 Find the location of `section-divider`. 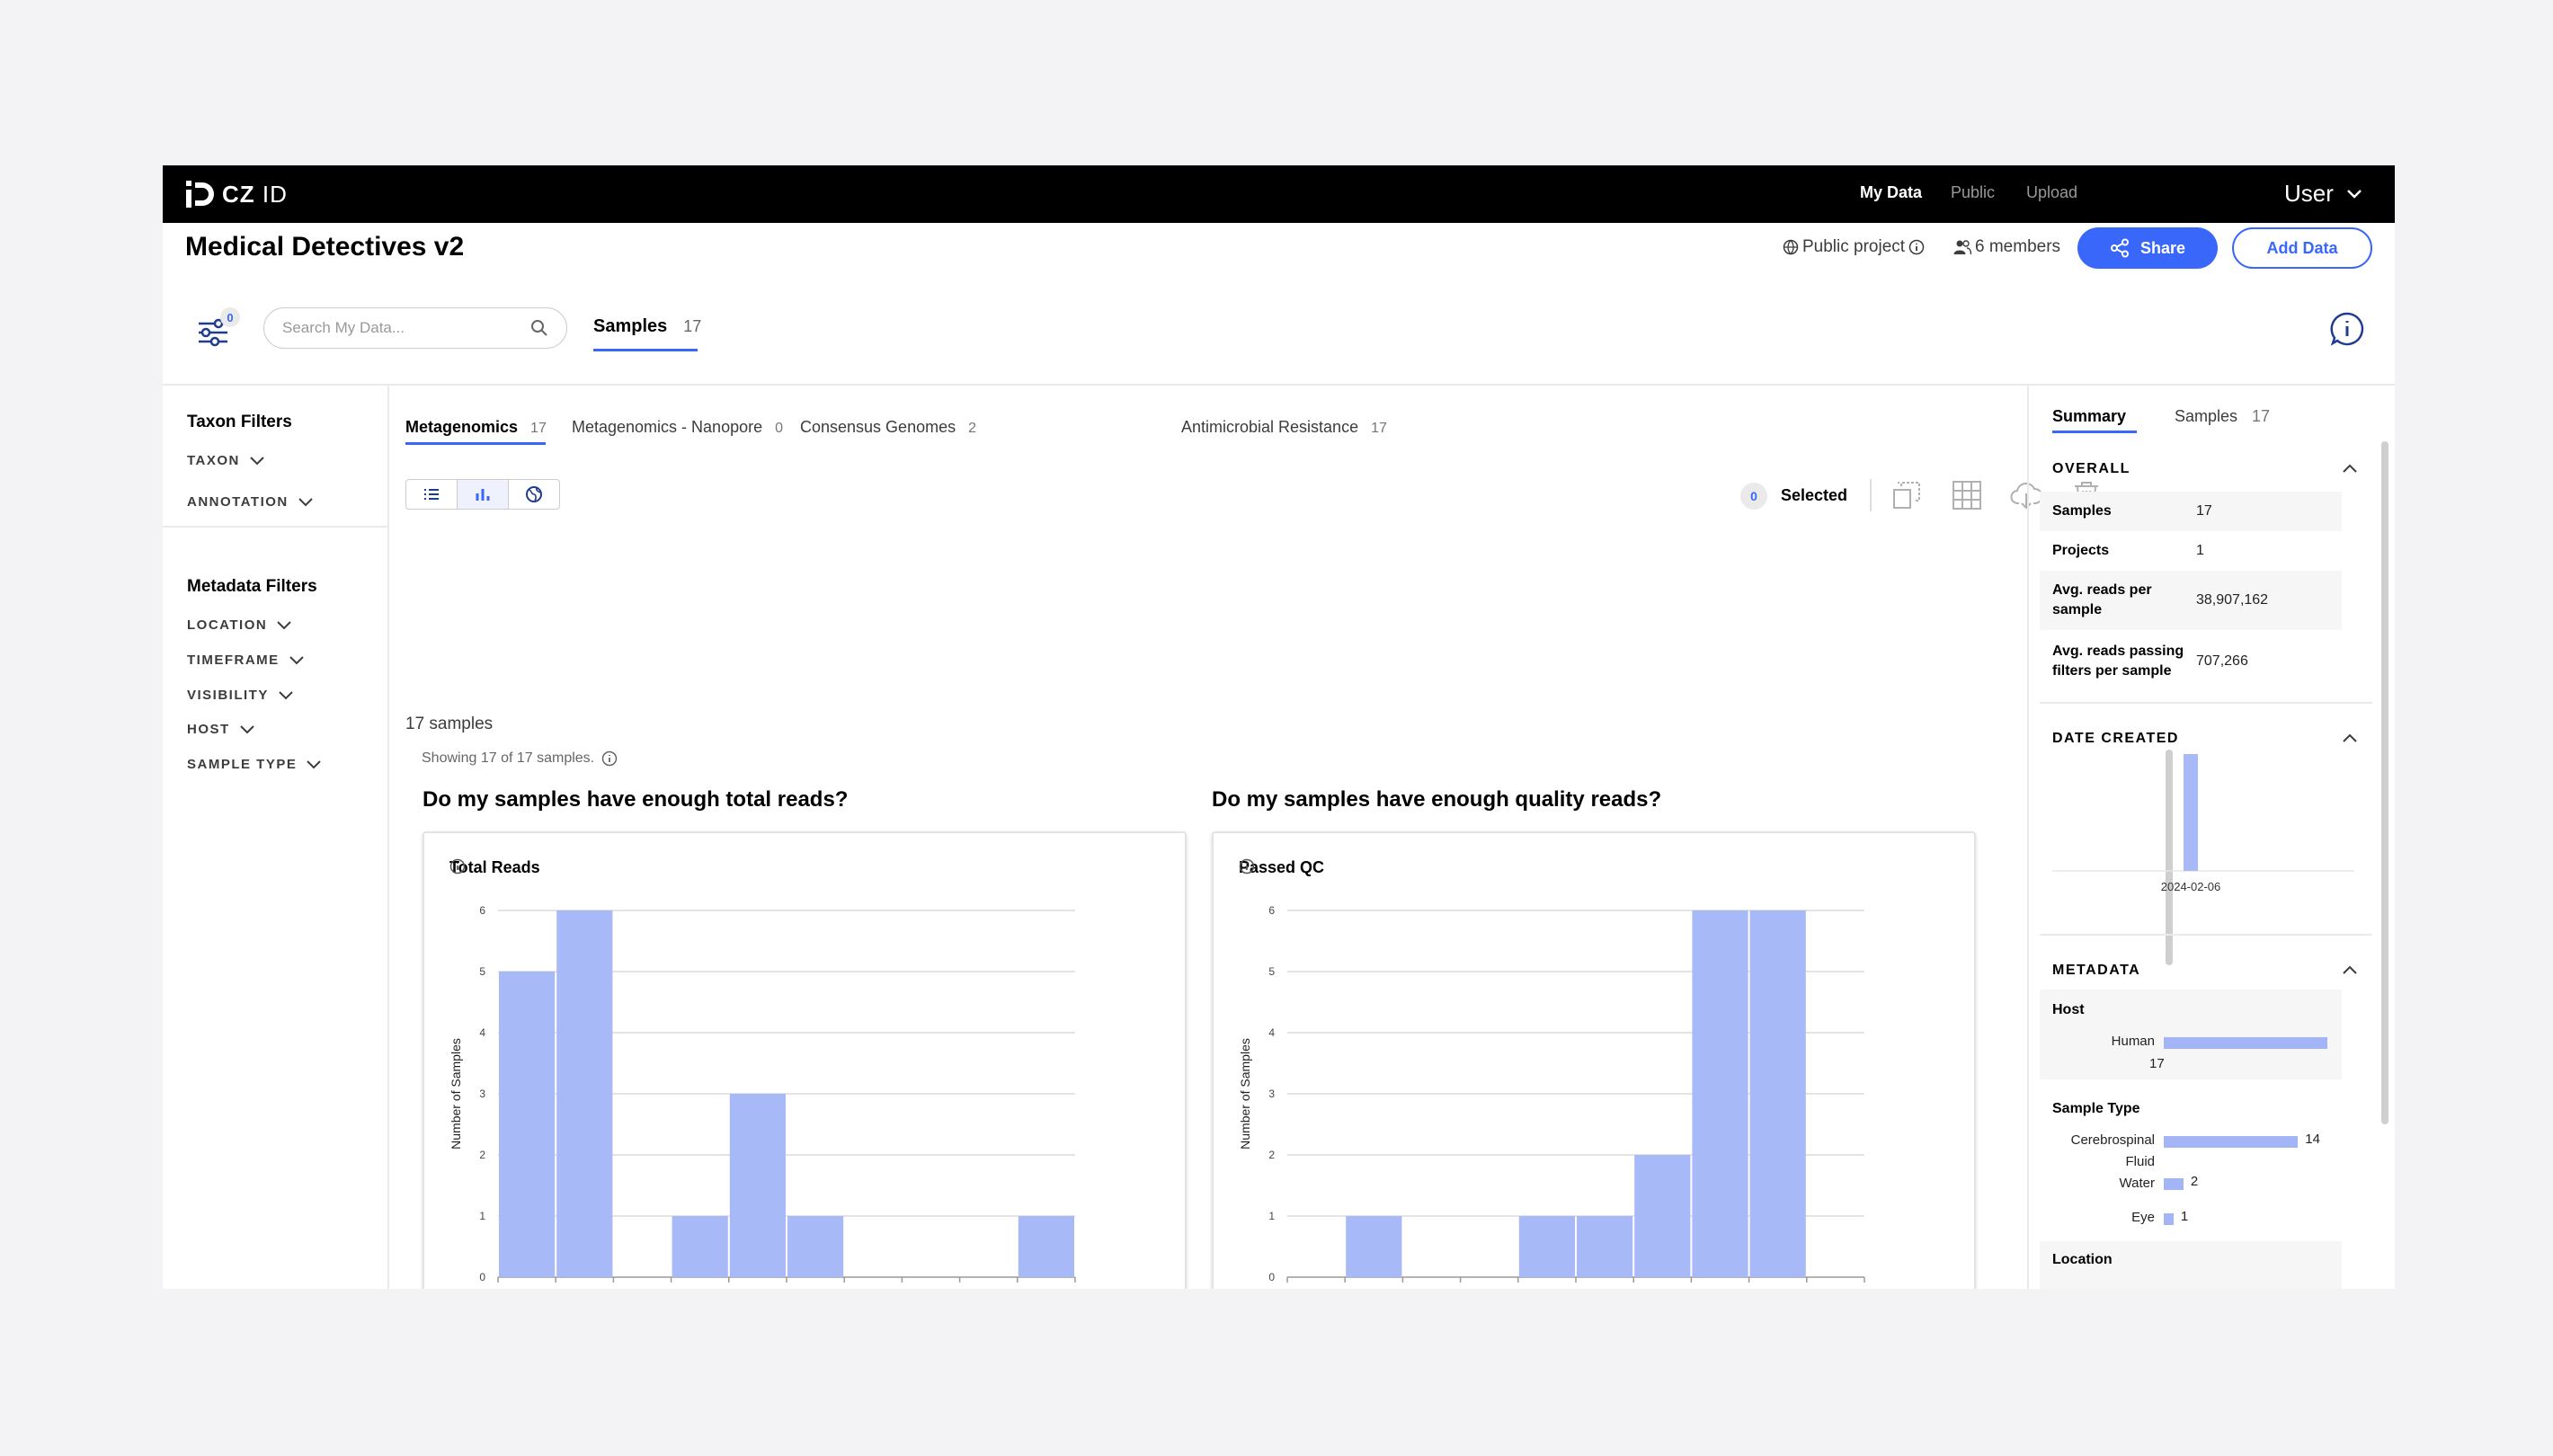

section-divider is located at coordinates (2206, 935).